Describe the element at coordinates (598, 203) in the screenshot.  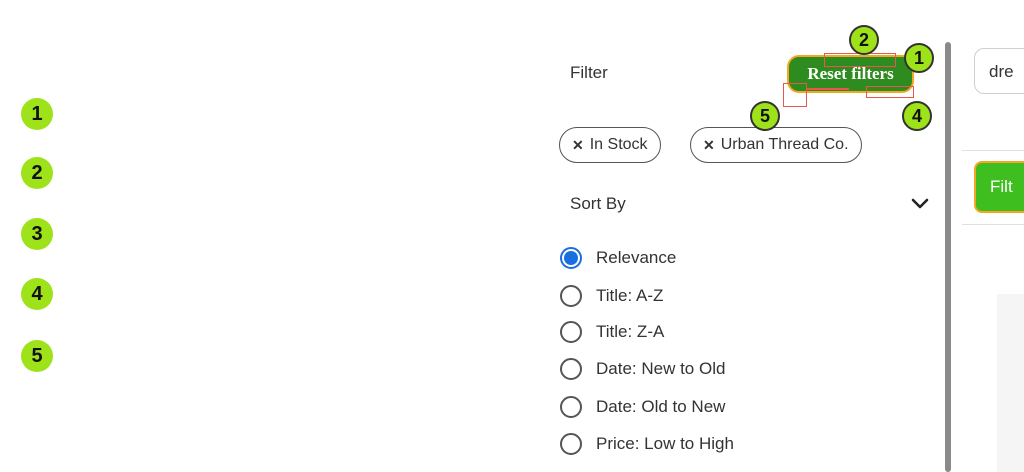
I see `sort-by-label: Sort By` at that location.